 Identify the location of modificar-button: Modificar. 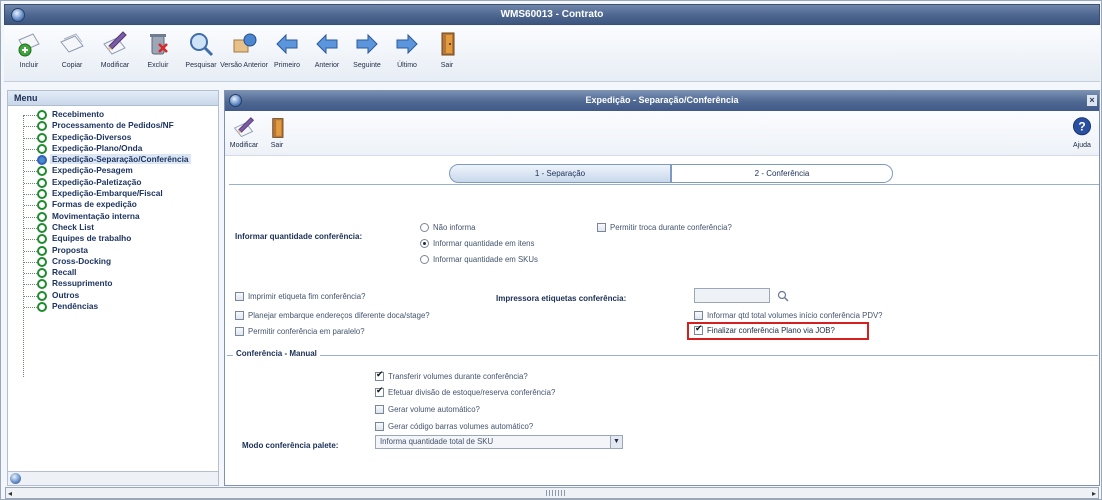
(115, 54).